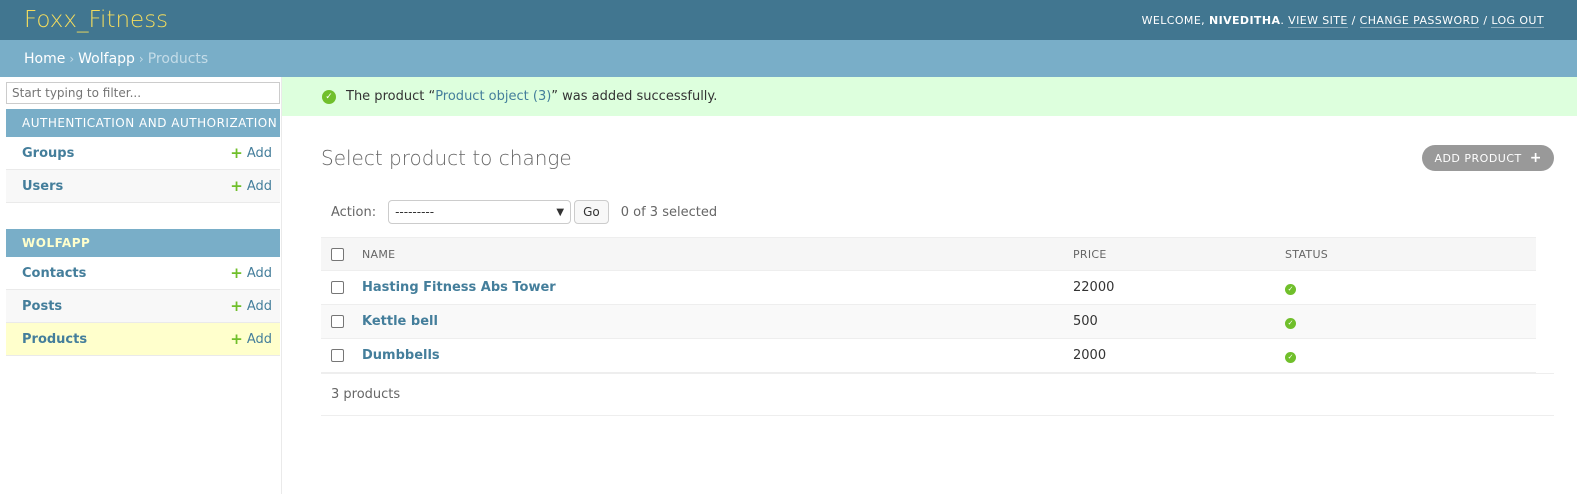  Describe the element at coordinates (149, 123) in the screenshot. I see `auth-app-link: Authentication and Authorization` at that location.